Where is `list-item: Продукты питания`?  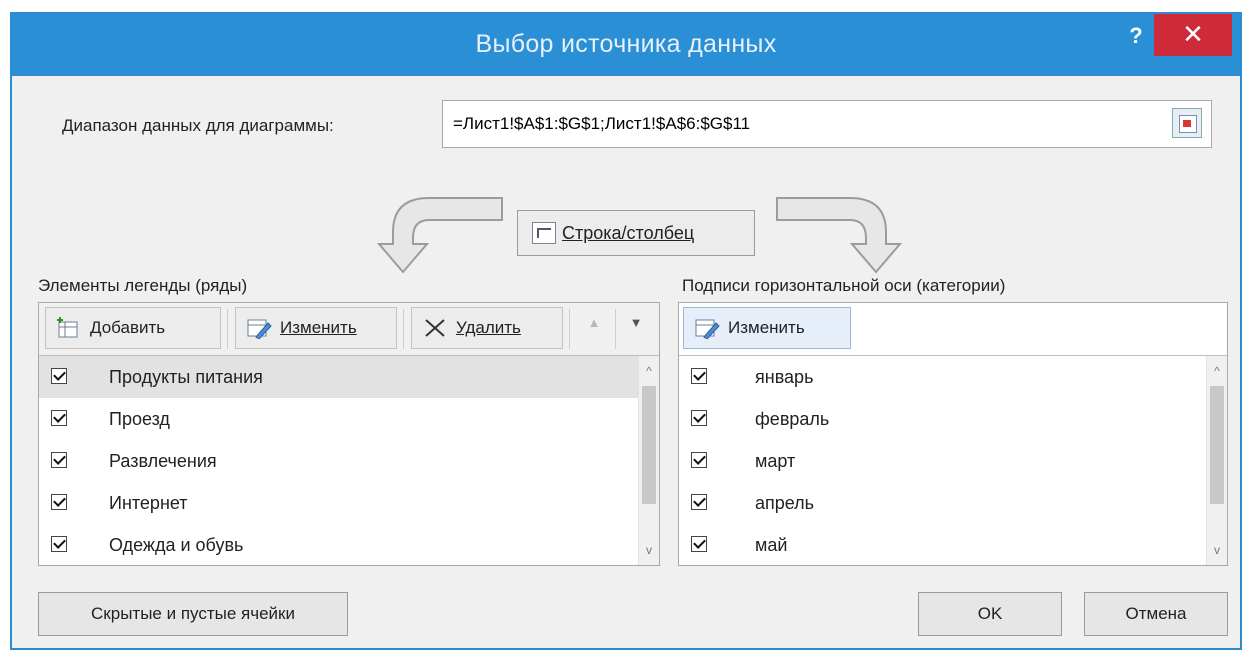
list-item: Продукты питания is located at coordinates (339, 377).